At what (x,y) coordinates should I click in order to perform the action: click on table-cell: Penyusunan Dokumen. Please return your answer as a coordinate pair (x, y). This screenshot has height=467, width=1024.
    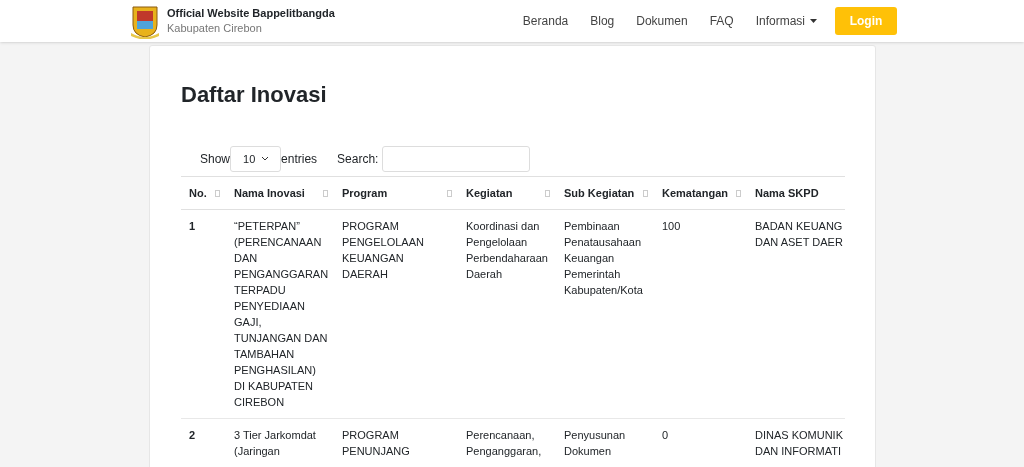
    Looking at the image, I should click on (605, 442).